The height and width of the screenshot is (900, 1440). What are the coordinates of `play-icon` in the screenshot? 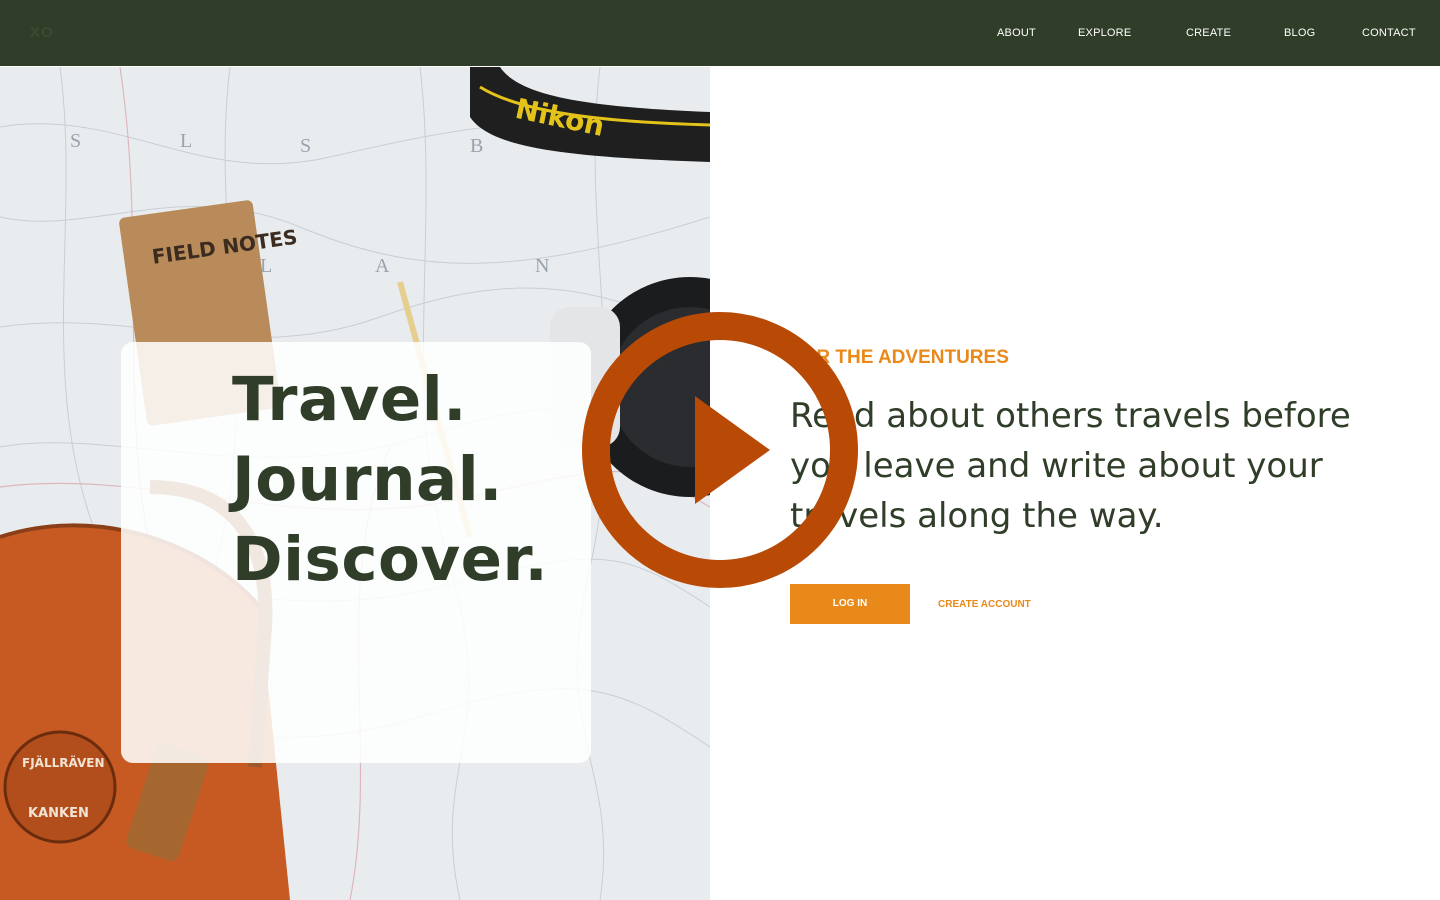 It's located at (720, 450).